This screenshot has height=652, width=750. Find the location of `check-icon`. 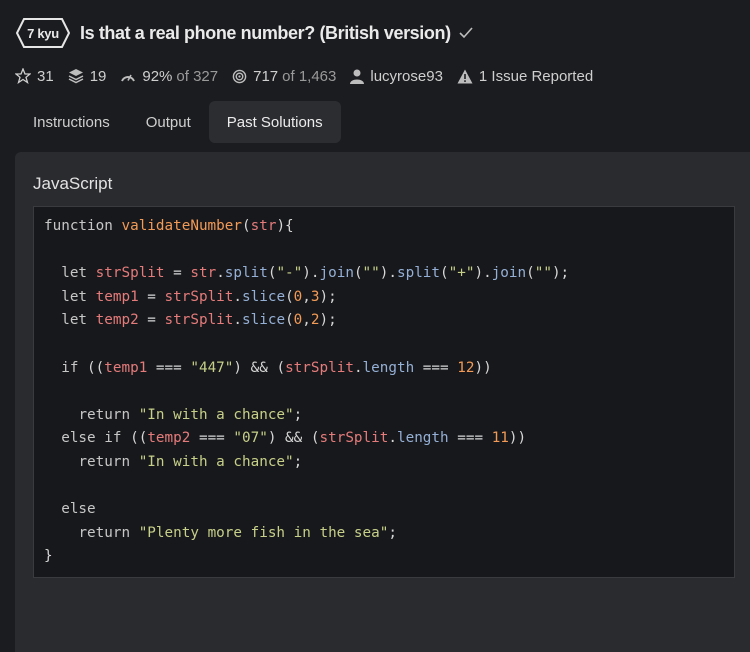

check-icon is located at coordinates (466, 33).